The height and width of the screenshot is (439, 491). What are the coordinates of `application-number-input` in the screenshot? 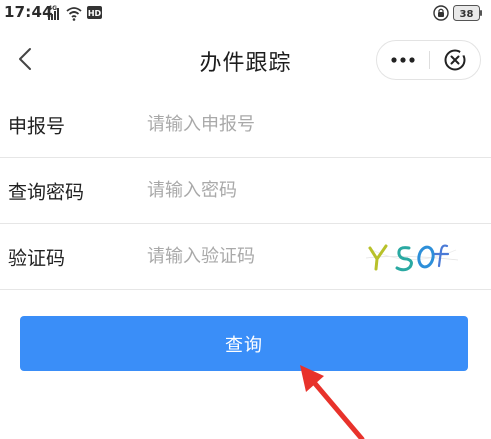 It's located at (247, 124).